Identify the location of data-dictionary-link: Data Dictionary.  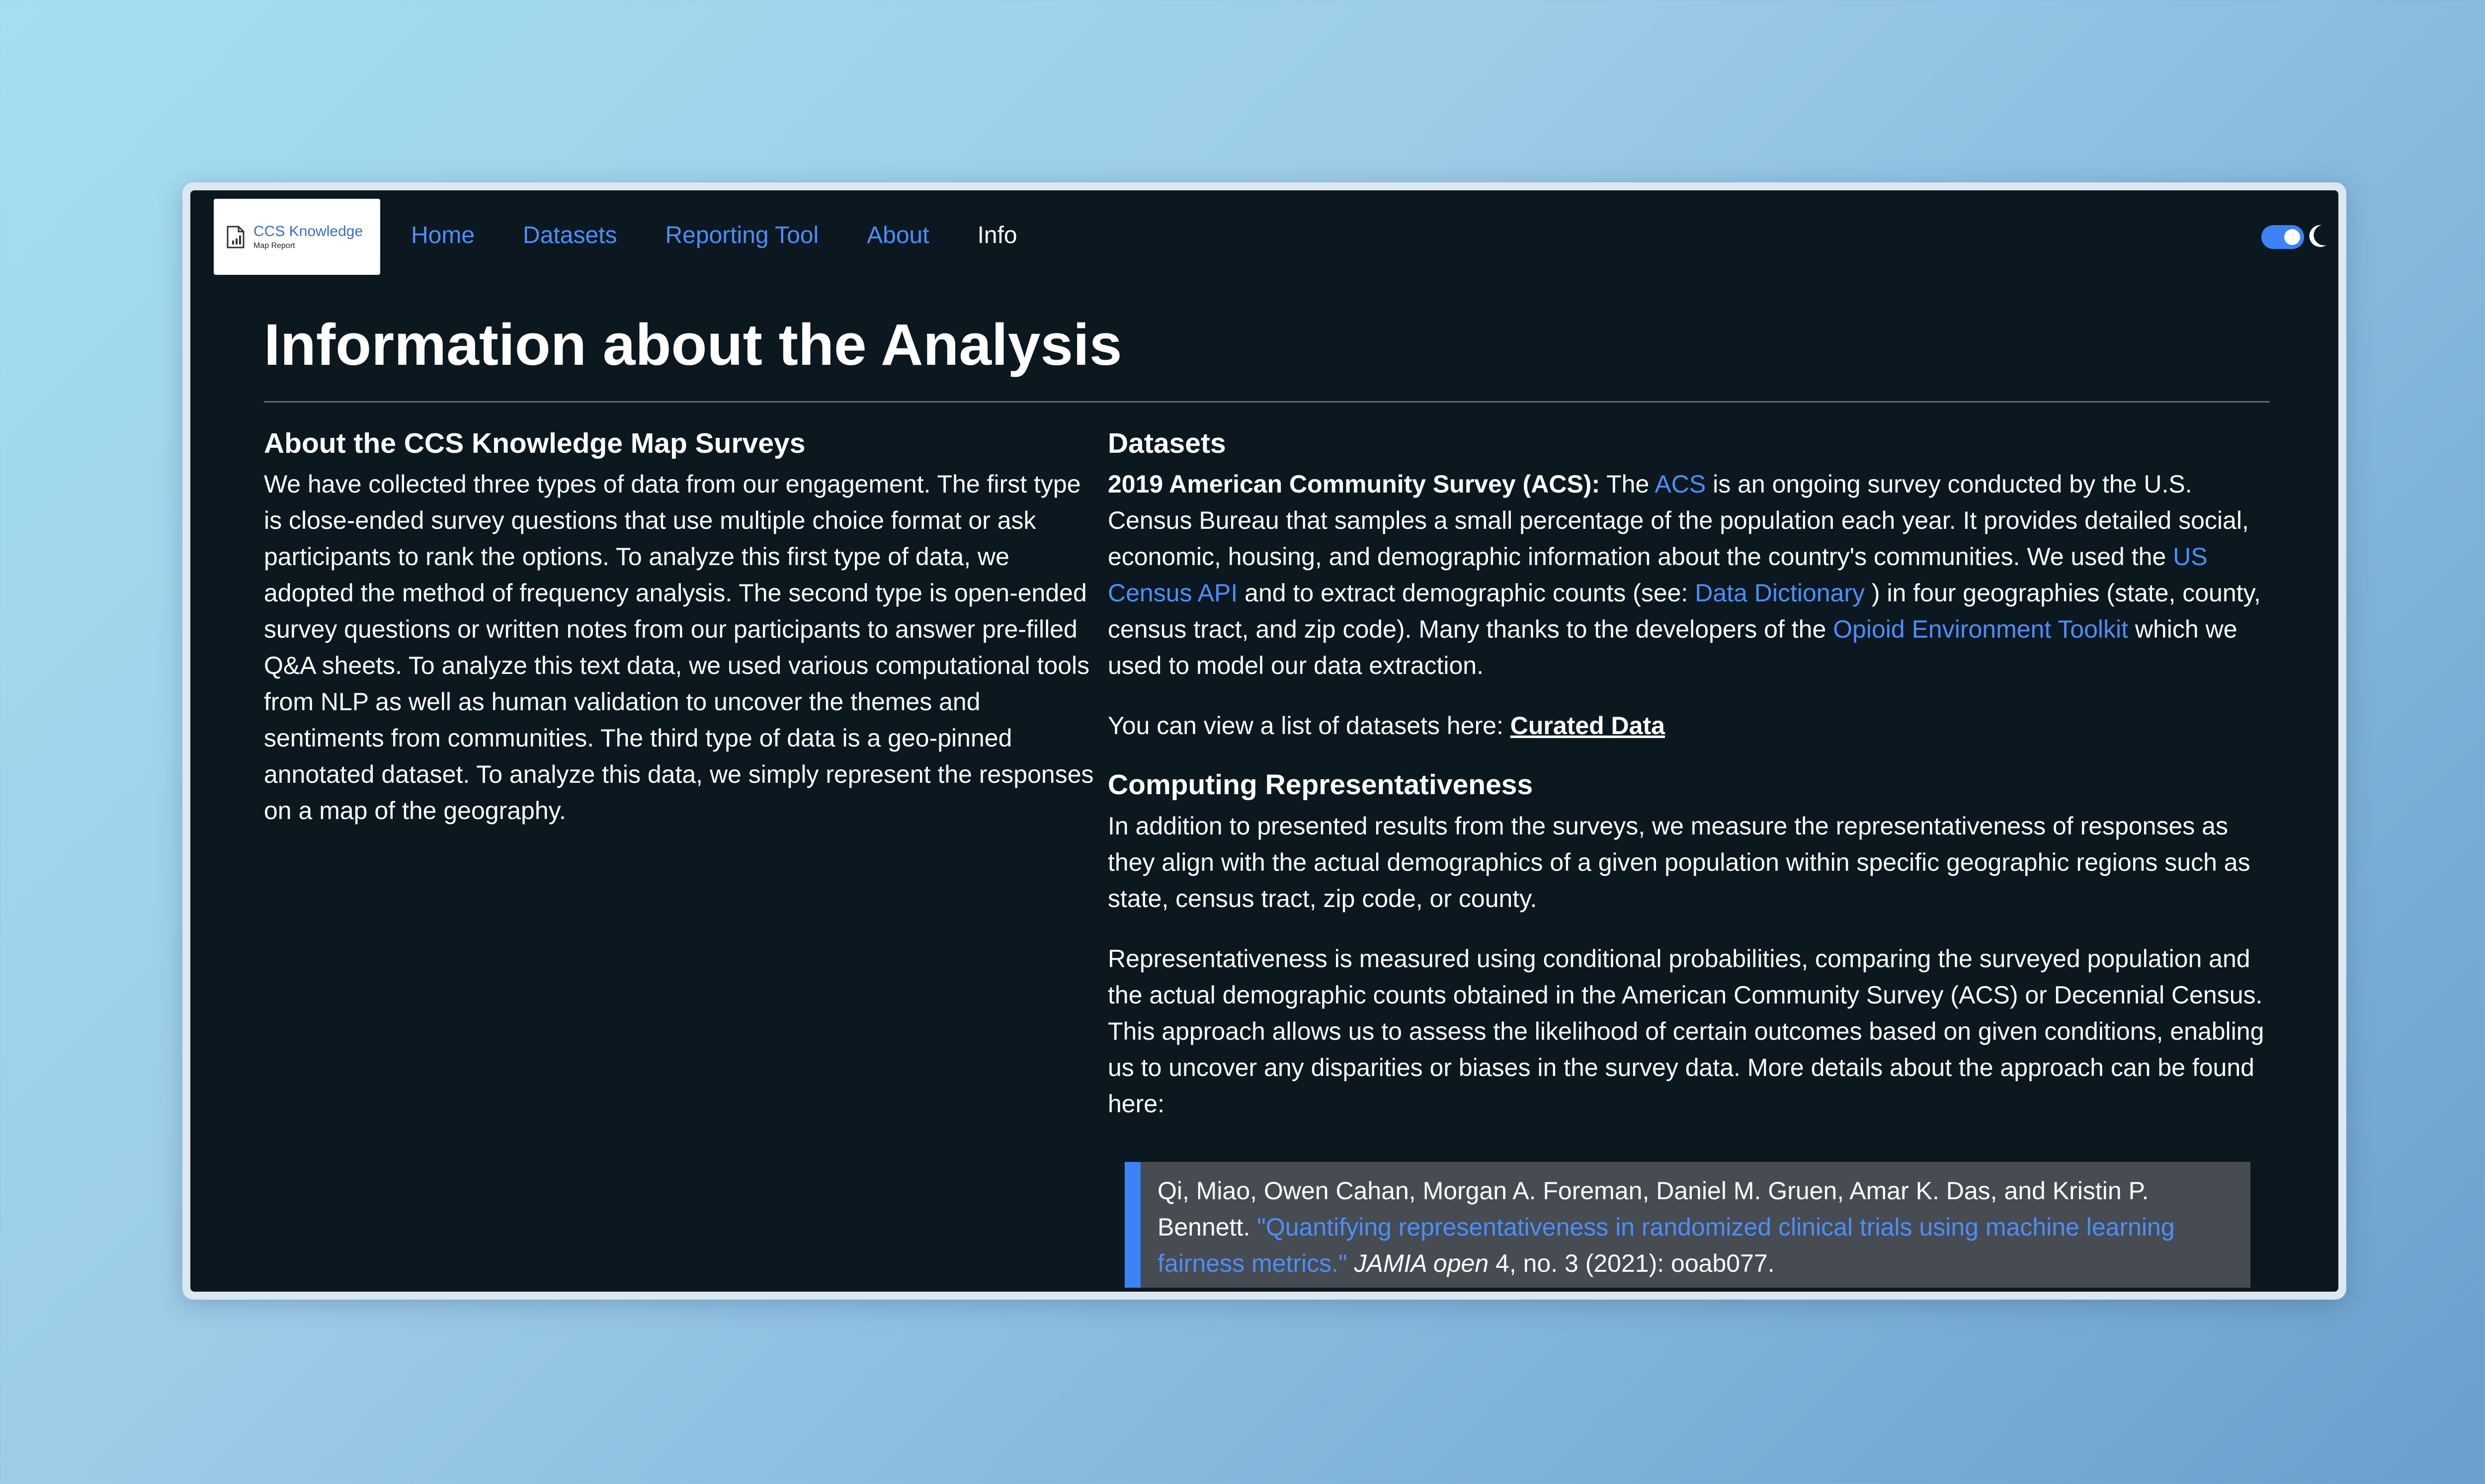
(1780, 593).